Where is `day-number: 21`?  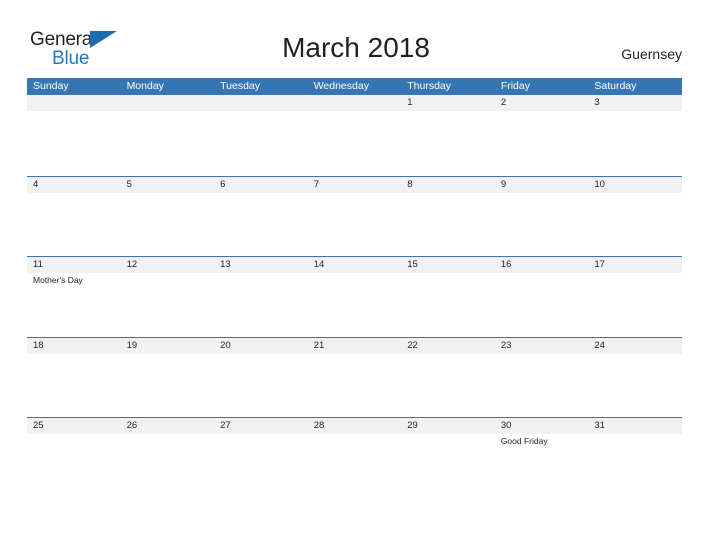 day-number: 21 is located at coordinates (355, 346).